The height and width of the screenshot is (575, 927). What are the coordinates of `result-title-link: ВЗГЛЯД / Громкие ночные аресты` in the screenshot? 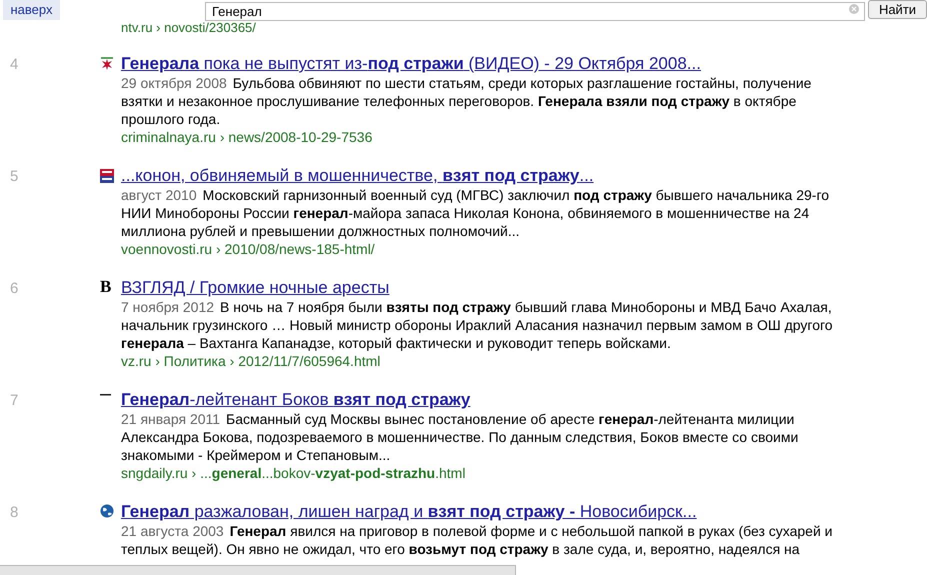 It's located at (255, 288).